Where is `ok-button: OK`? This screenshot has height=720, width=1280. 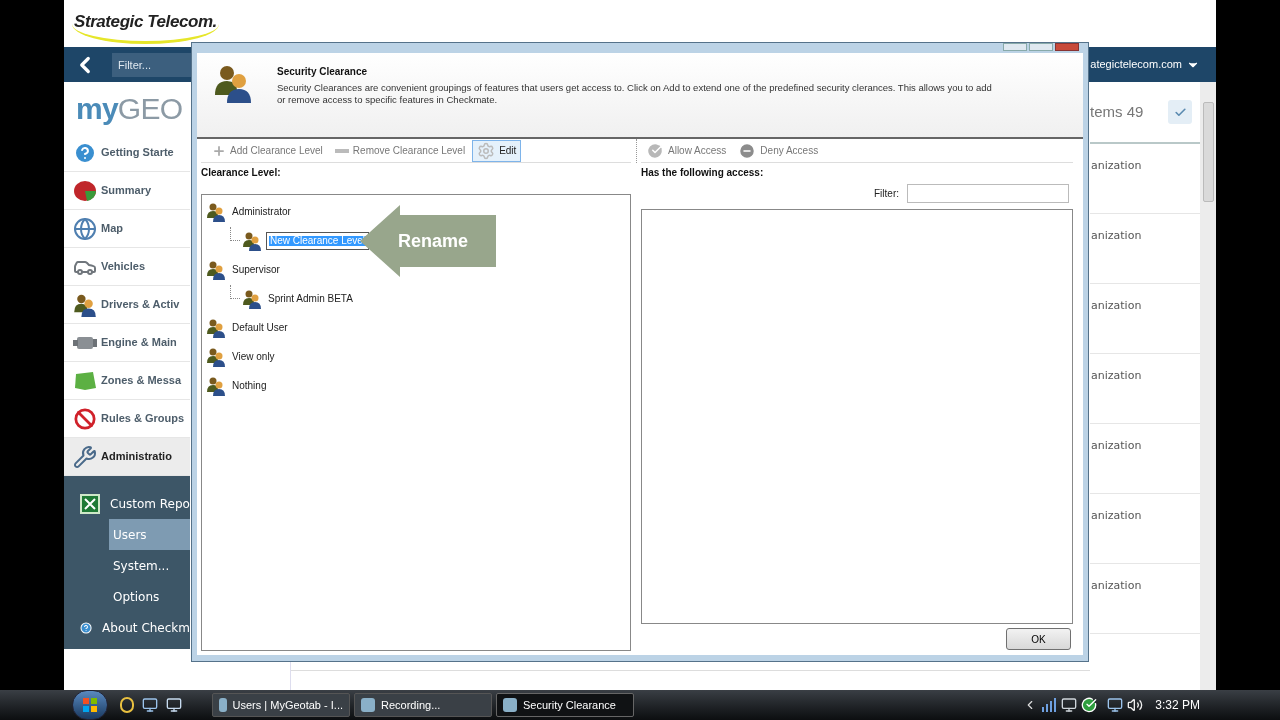 ok-button: OK is located at coordinates (1038, 639).